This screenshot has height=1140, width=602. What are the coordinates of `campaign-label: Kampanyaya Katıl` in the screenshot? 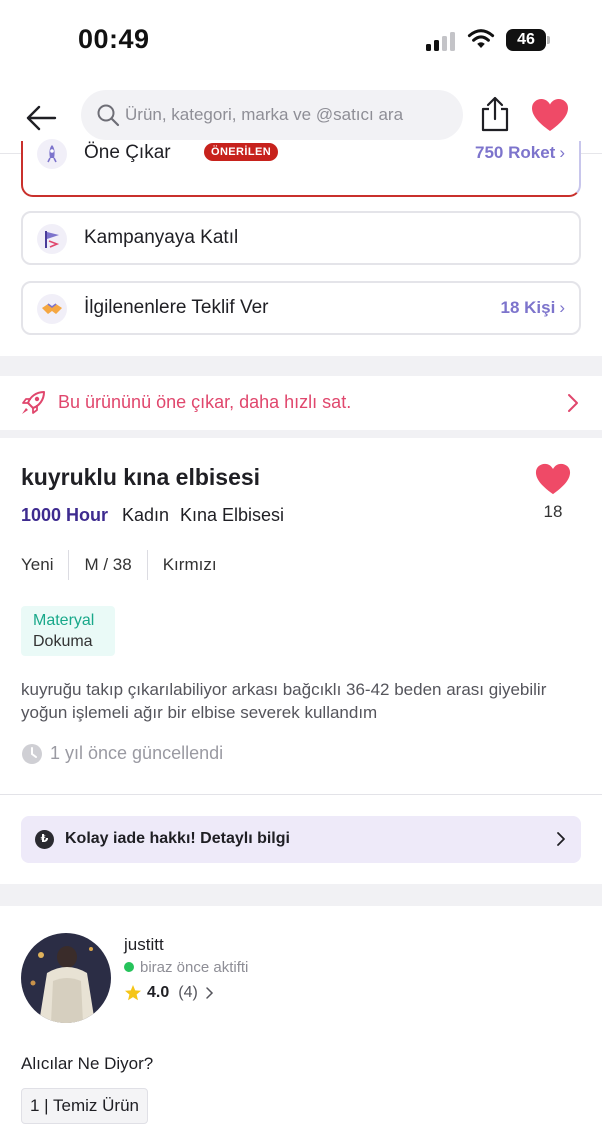 It's located at (161, 237).